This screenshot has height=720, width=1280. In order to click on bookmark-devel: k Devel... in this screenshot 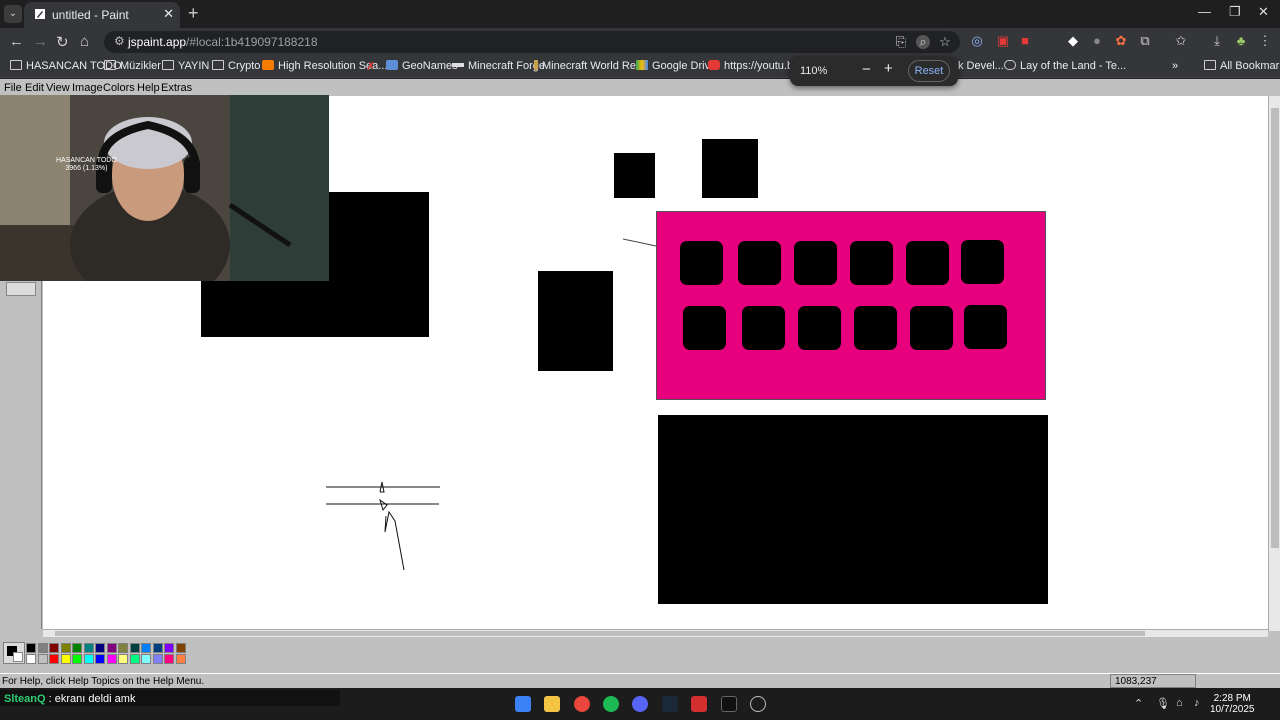, I will do `click(981, 66)`.